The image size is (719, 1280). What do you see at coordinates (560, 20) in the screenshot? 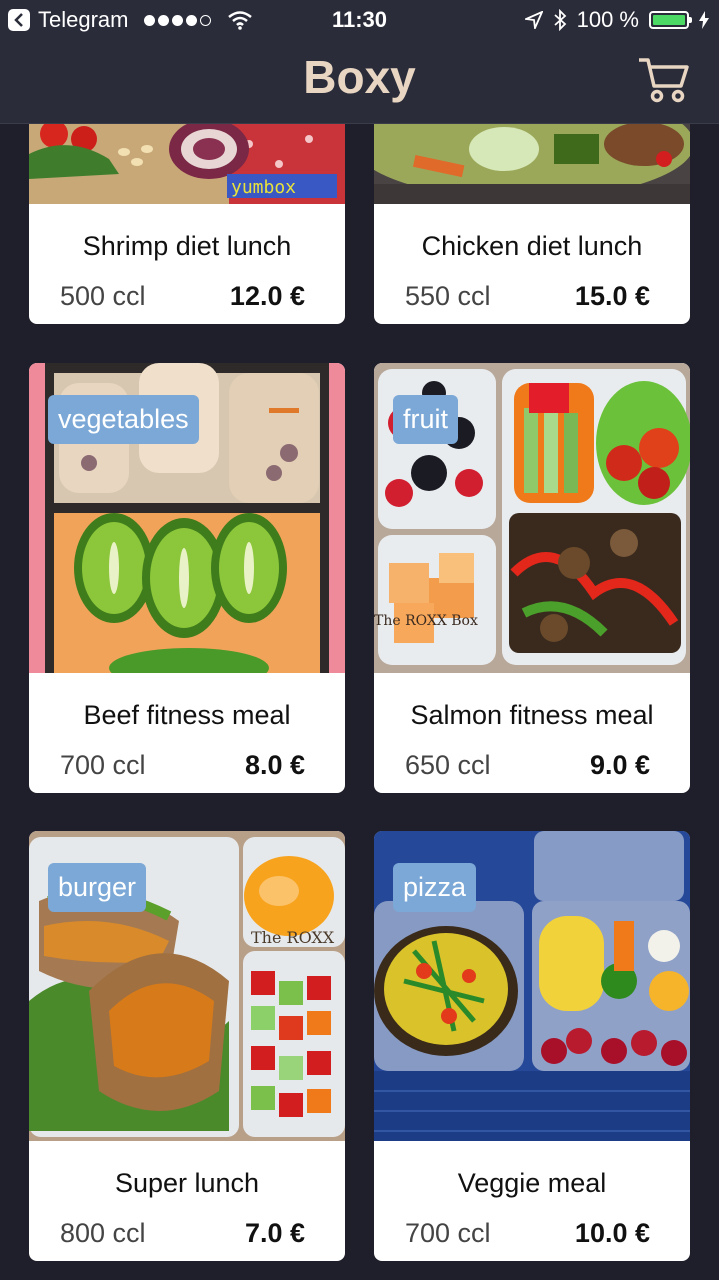
I see `bluetooth-icon` at bounding box center [560, 20].